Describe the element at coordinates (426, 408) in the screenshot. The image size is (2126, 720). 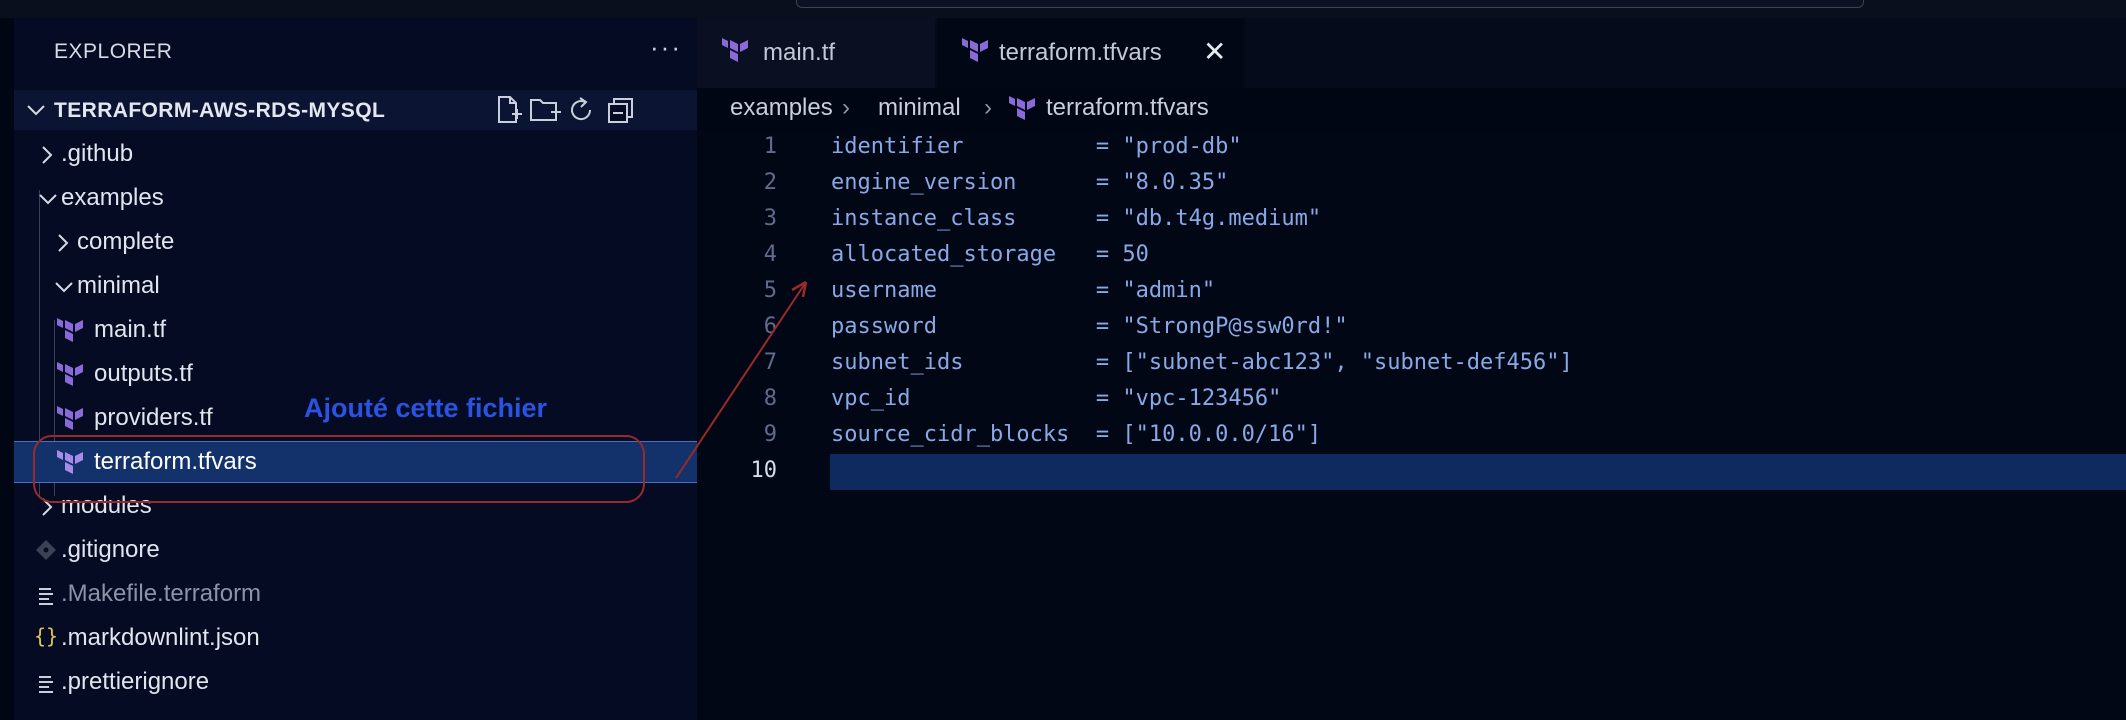
I see `annotation-label: Ajouté cette fichier` at that location.